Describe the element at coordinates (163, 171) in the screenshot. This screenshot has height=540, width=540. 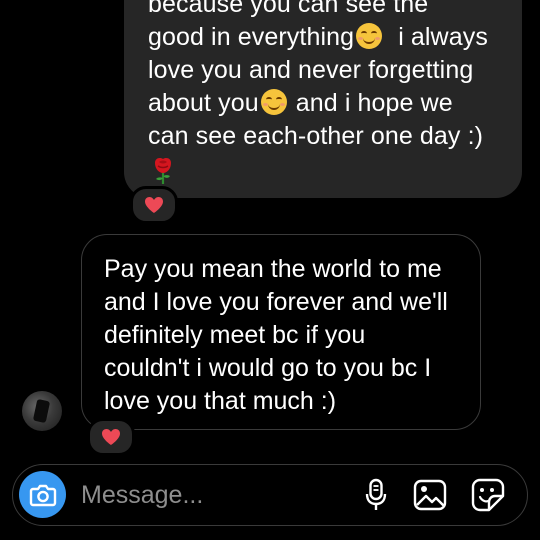
I see `rose-emoji-icon` at that location.